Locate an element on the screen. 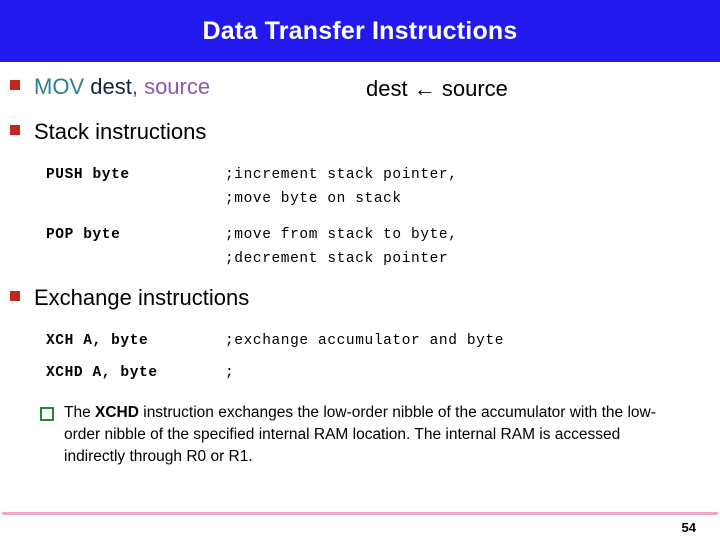  section-heading-exchange: Exchange instructions is located at coordinates (142, 297).